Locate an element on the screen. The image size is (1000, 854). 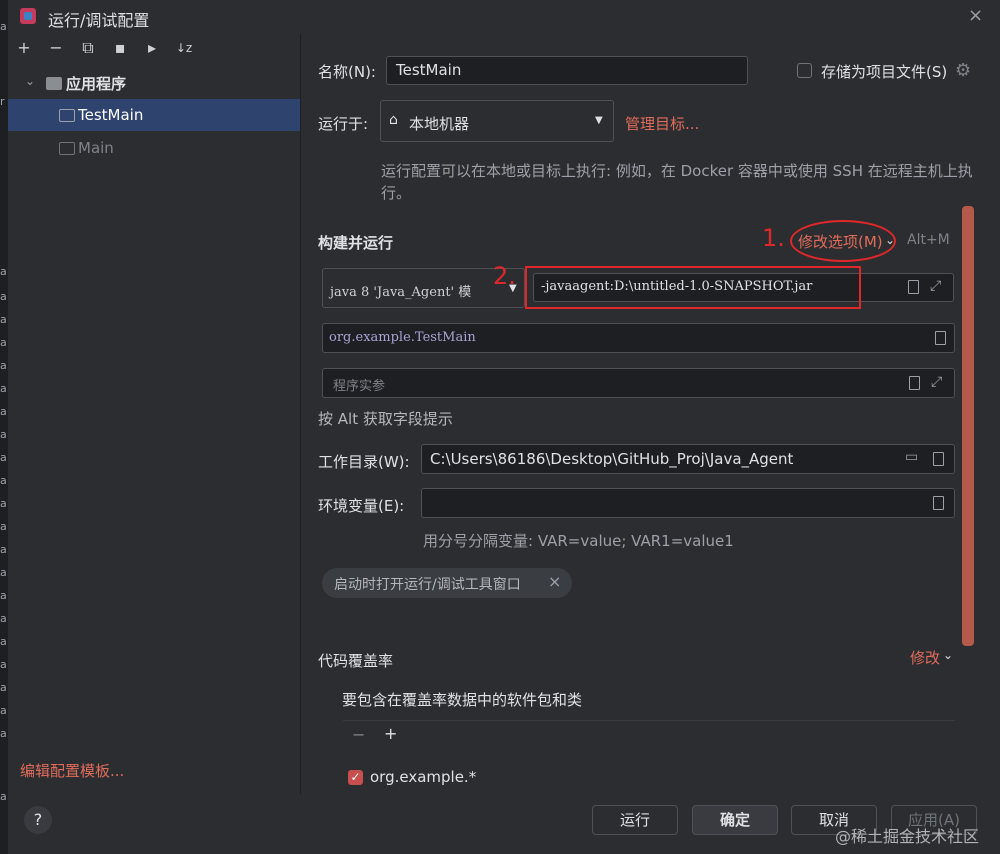
sort-icon: ↓z is located at coordinates (184, 48).